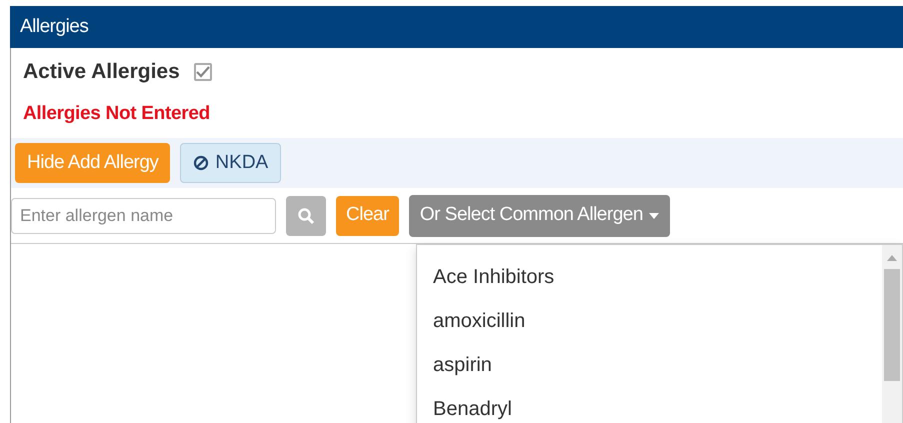 The height and width of the screenshot is (423, 903). I want to click on search-icon, so click(306, 215).